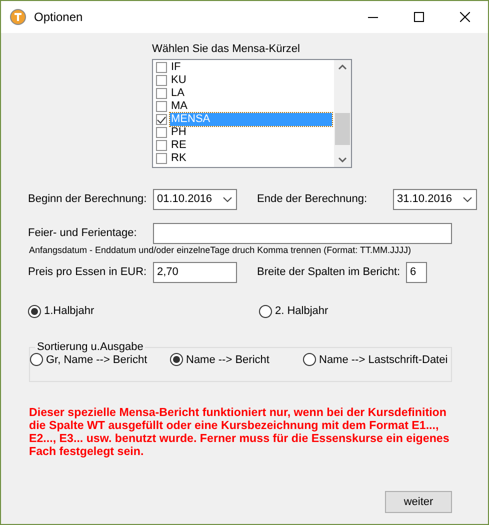 Image resolution: width=489 pixels, height=525 pixels. What do you see at coordinates (100, 359) in the screenshot?
I see `radio-button: Gr, Name --> Bericht` at bounding box center [100, 359].